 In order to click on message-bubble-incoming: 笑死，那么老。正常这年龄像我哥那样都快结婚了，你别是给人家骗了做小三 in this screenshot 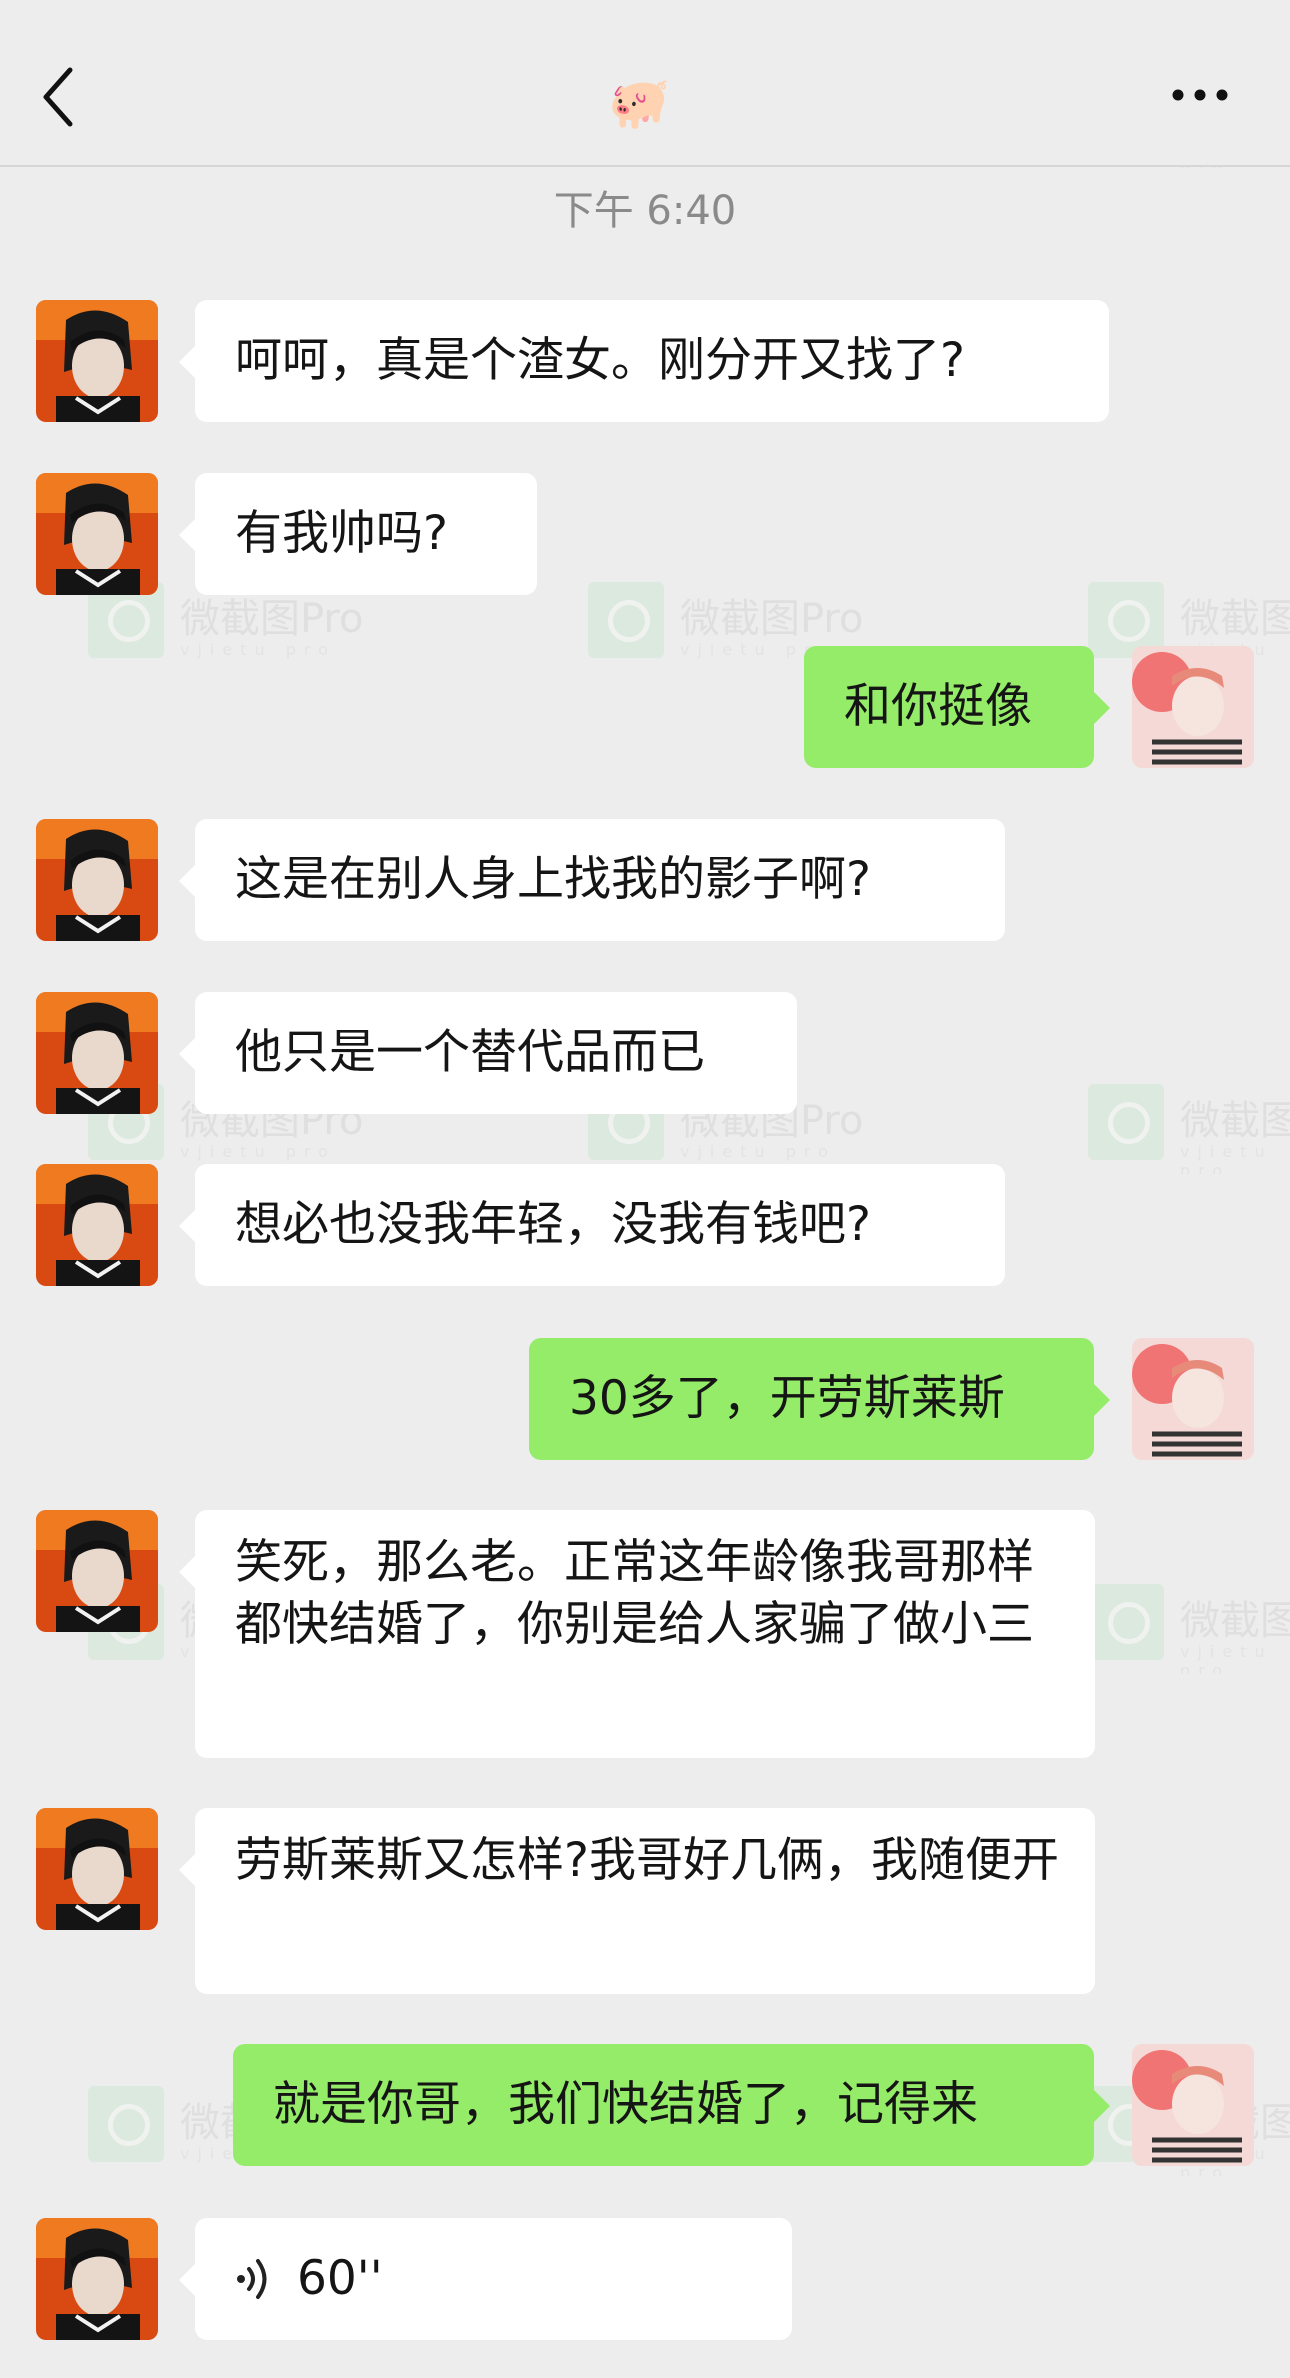, I will do `click(637, 1634)`.